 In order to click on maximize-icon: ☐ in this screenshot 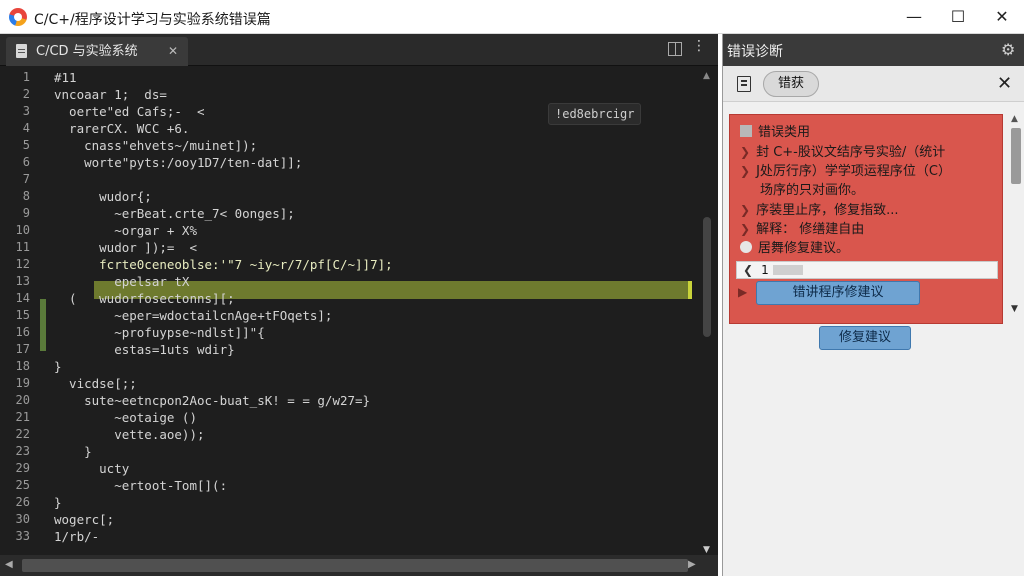, I will do `click(958, 16)`.